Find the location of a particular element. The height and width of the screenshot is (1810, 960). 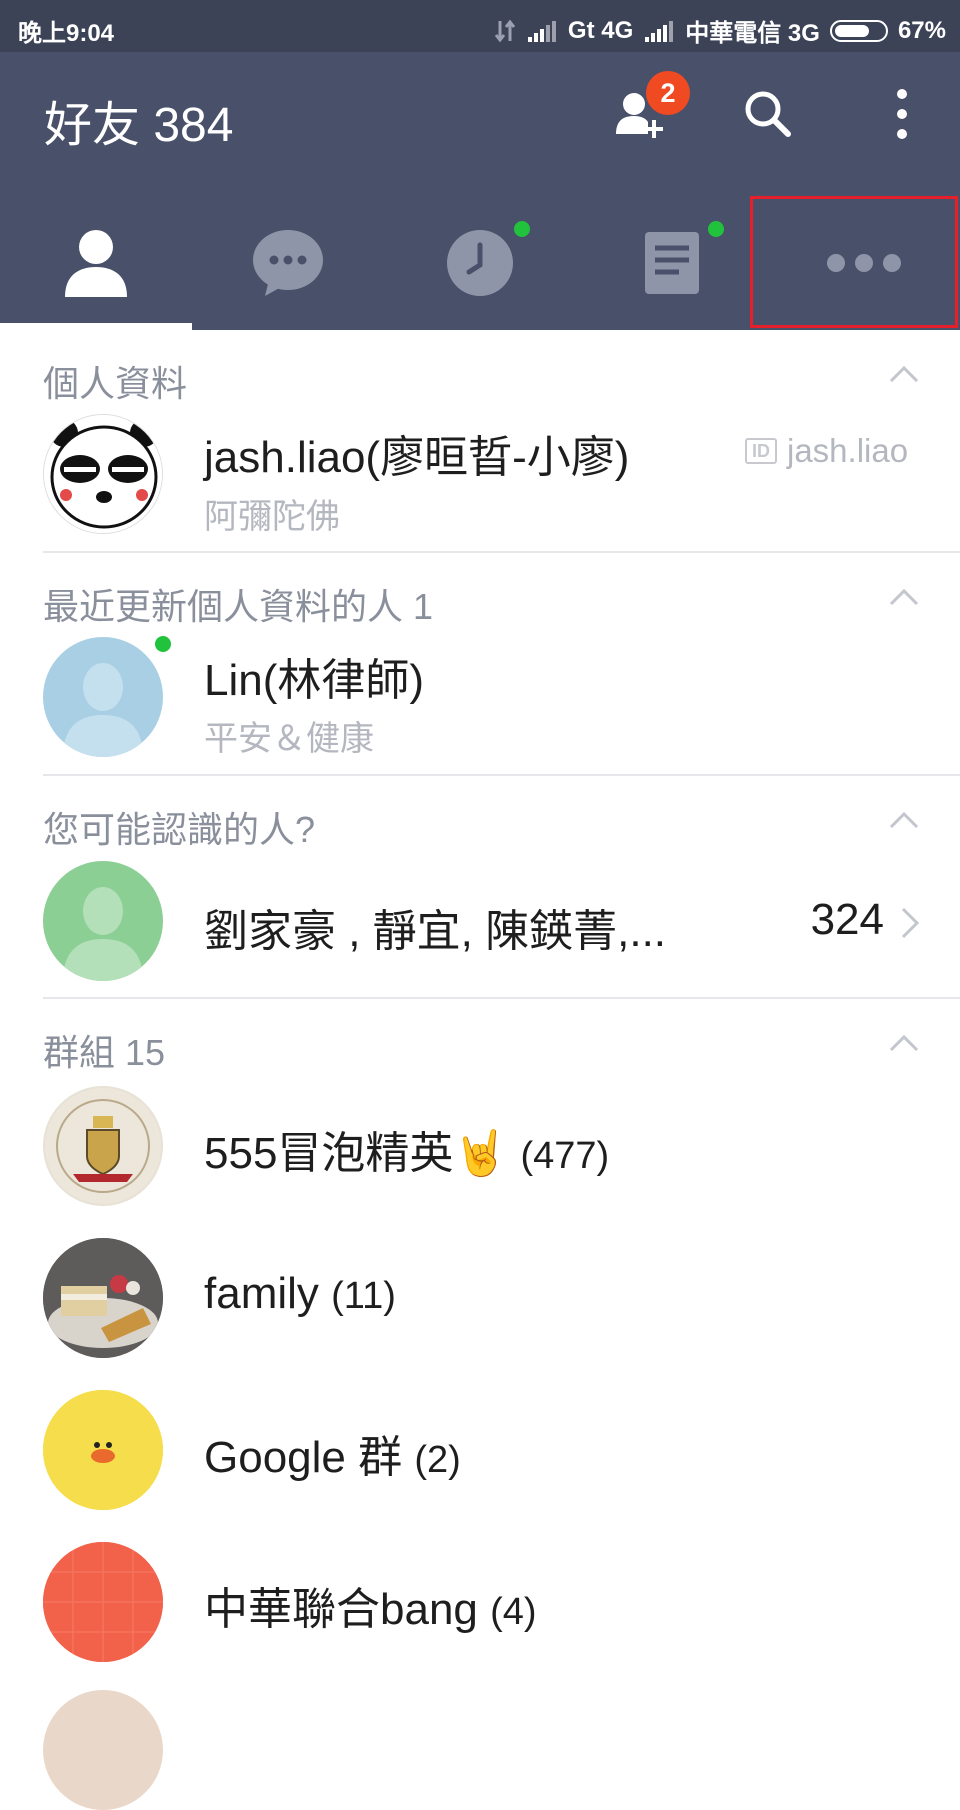

overflow-menu-button is located at coordinates (902, 114).